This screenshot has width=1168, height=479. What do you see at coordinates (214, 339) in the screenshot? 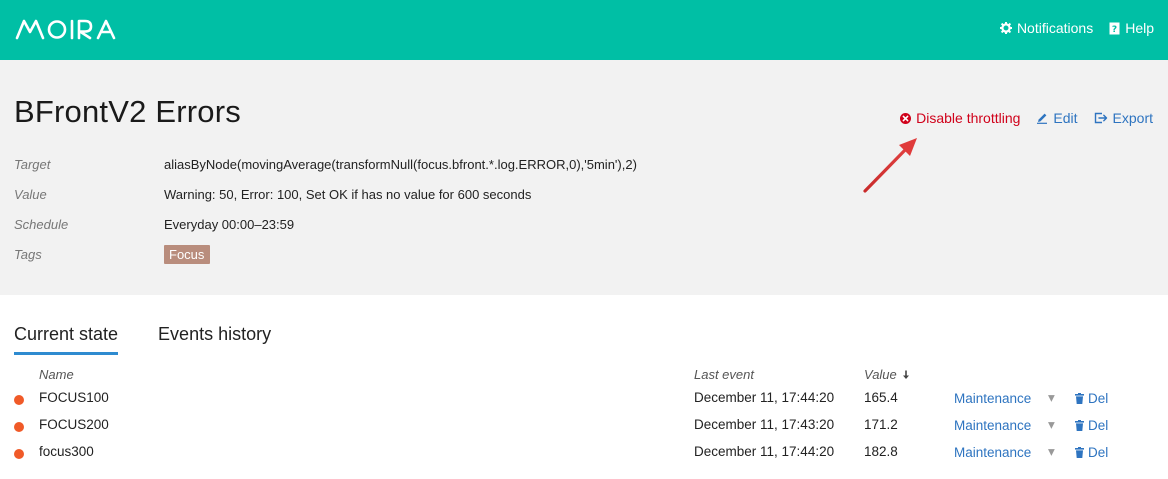
I see `tab-events-history: Events history` at bounding box center [214, 339].